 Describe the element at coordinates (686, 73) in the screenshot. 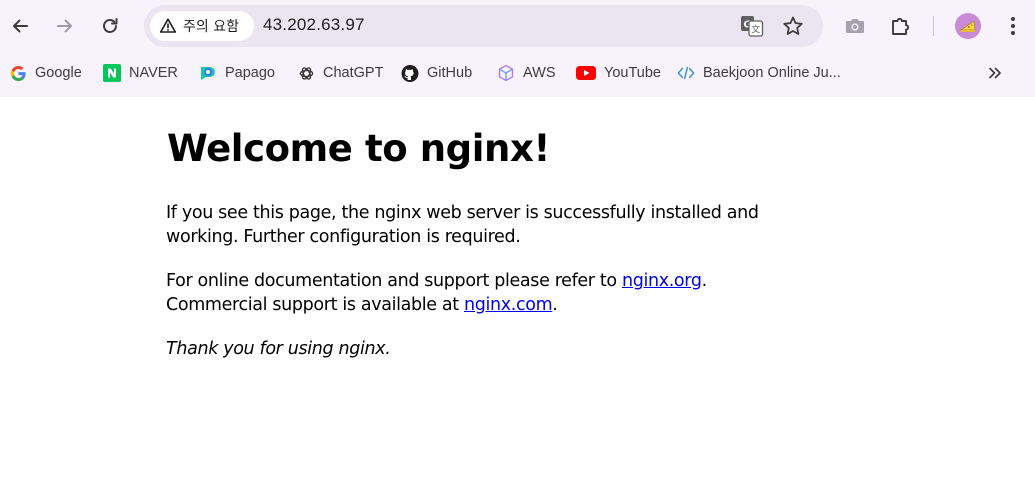

I see `code-icon` at that location.